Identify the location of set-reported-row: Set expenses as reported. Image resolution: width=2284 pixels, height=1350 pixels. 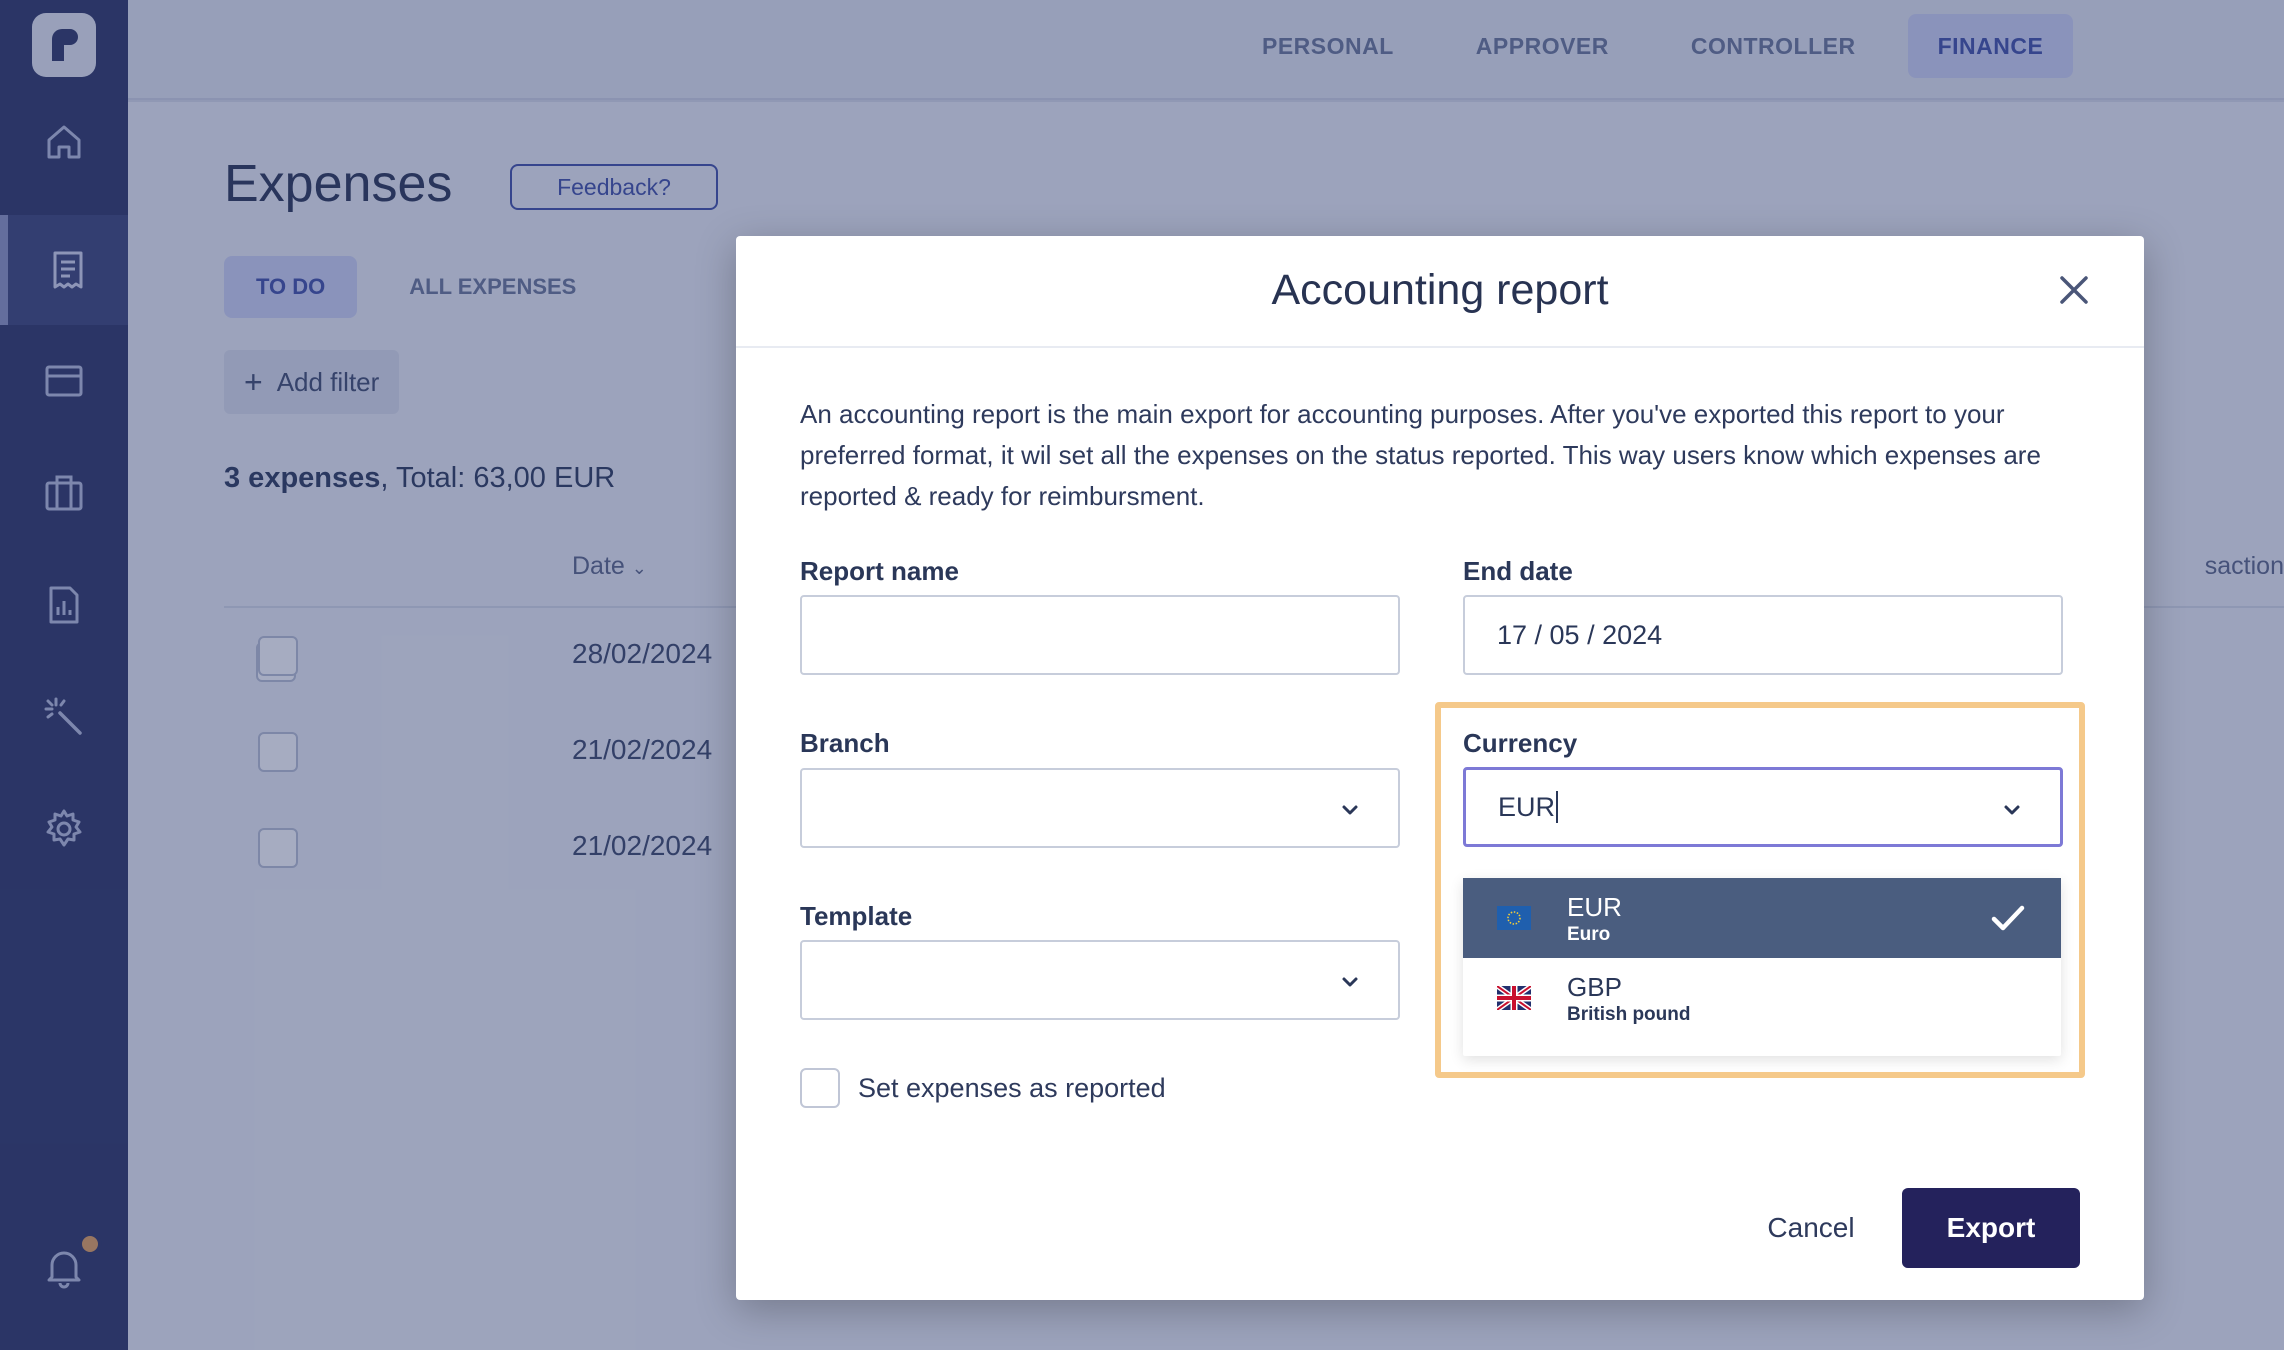
(983, 1088).